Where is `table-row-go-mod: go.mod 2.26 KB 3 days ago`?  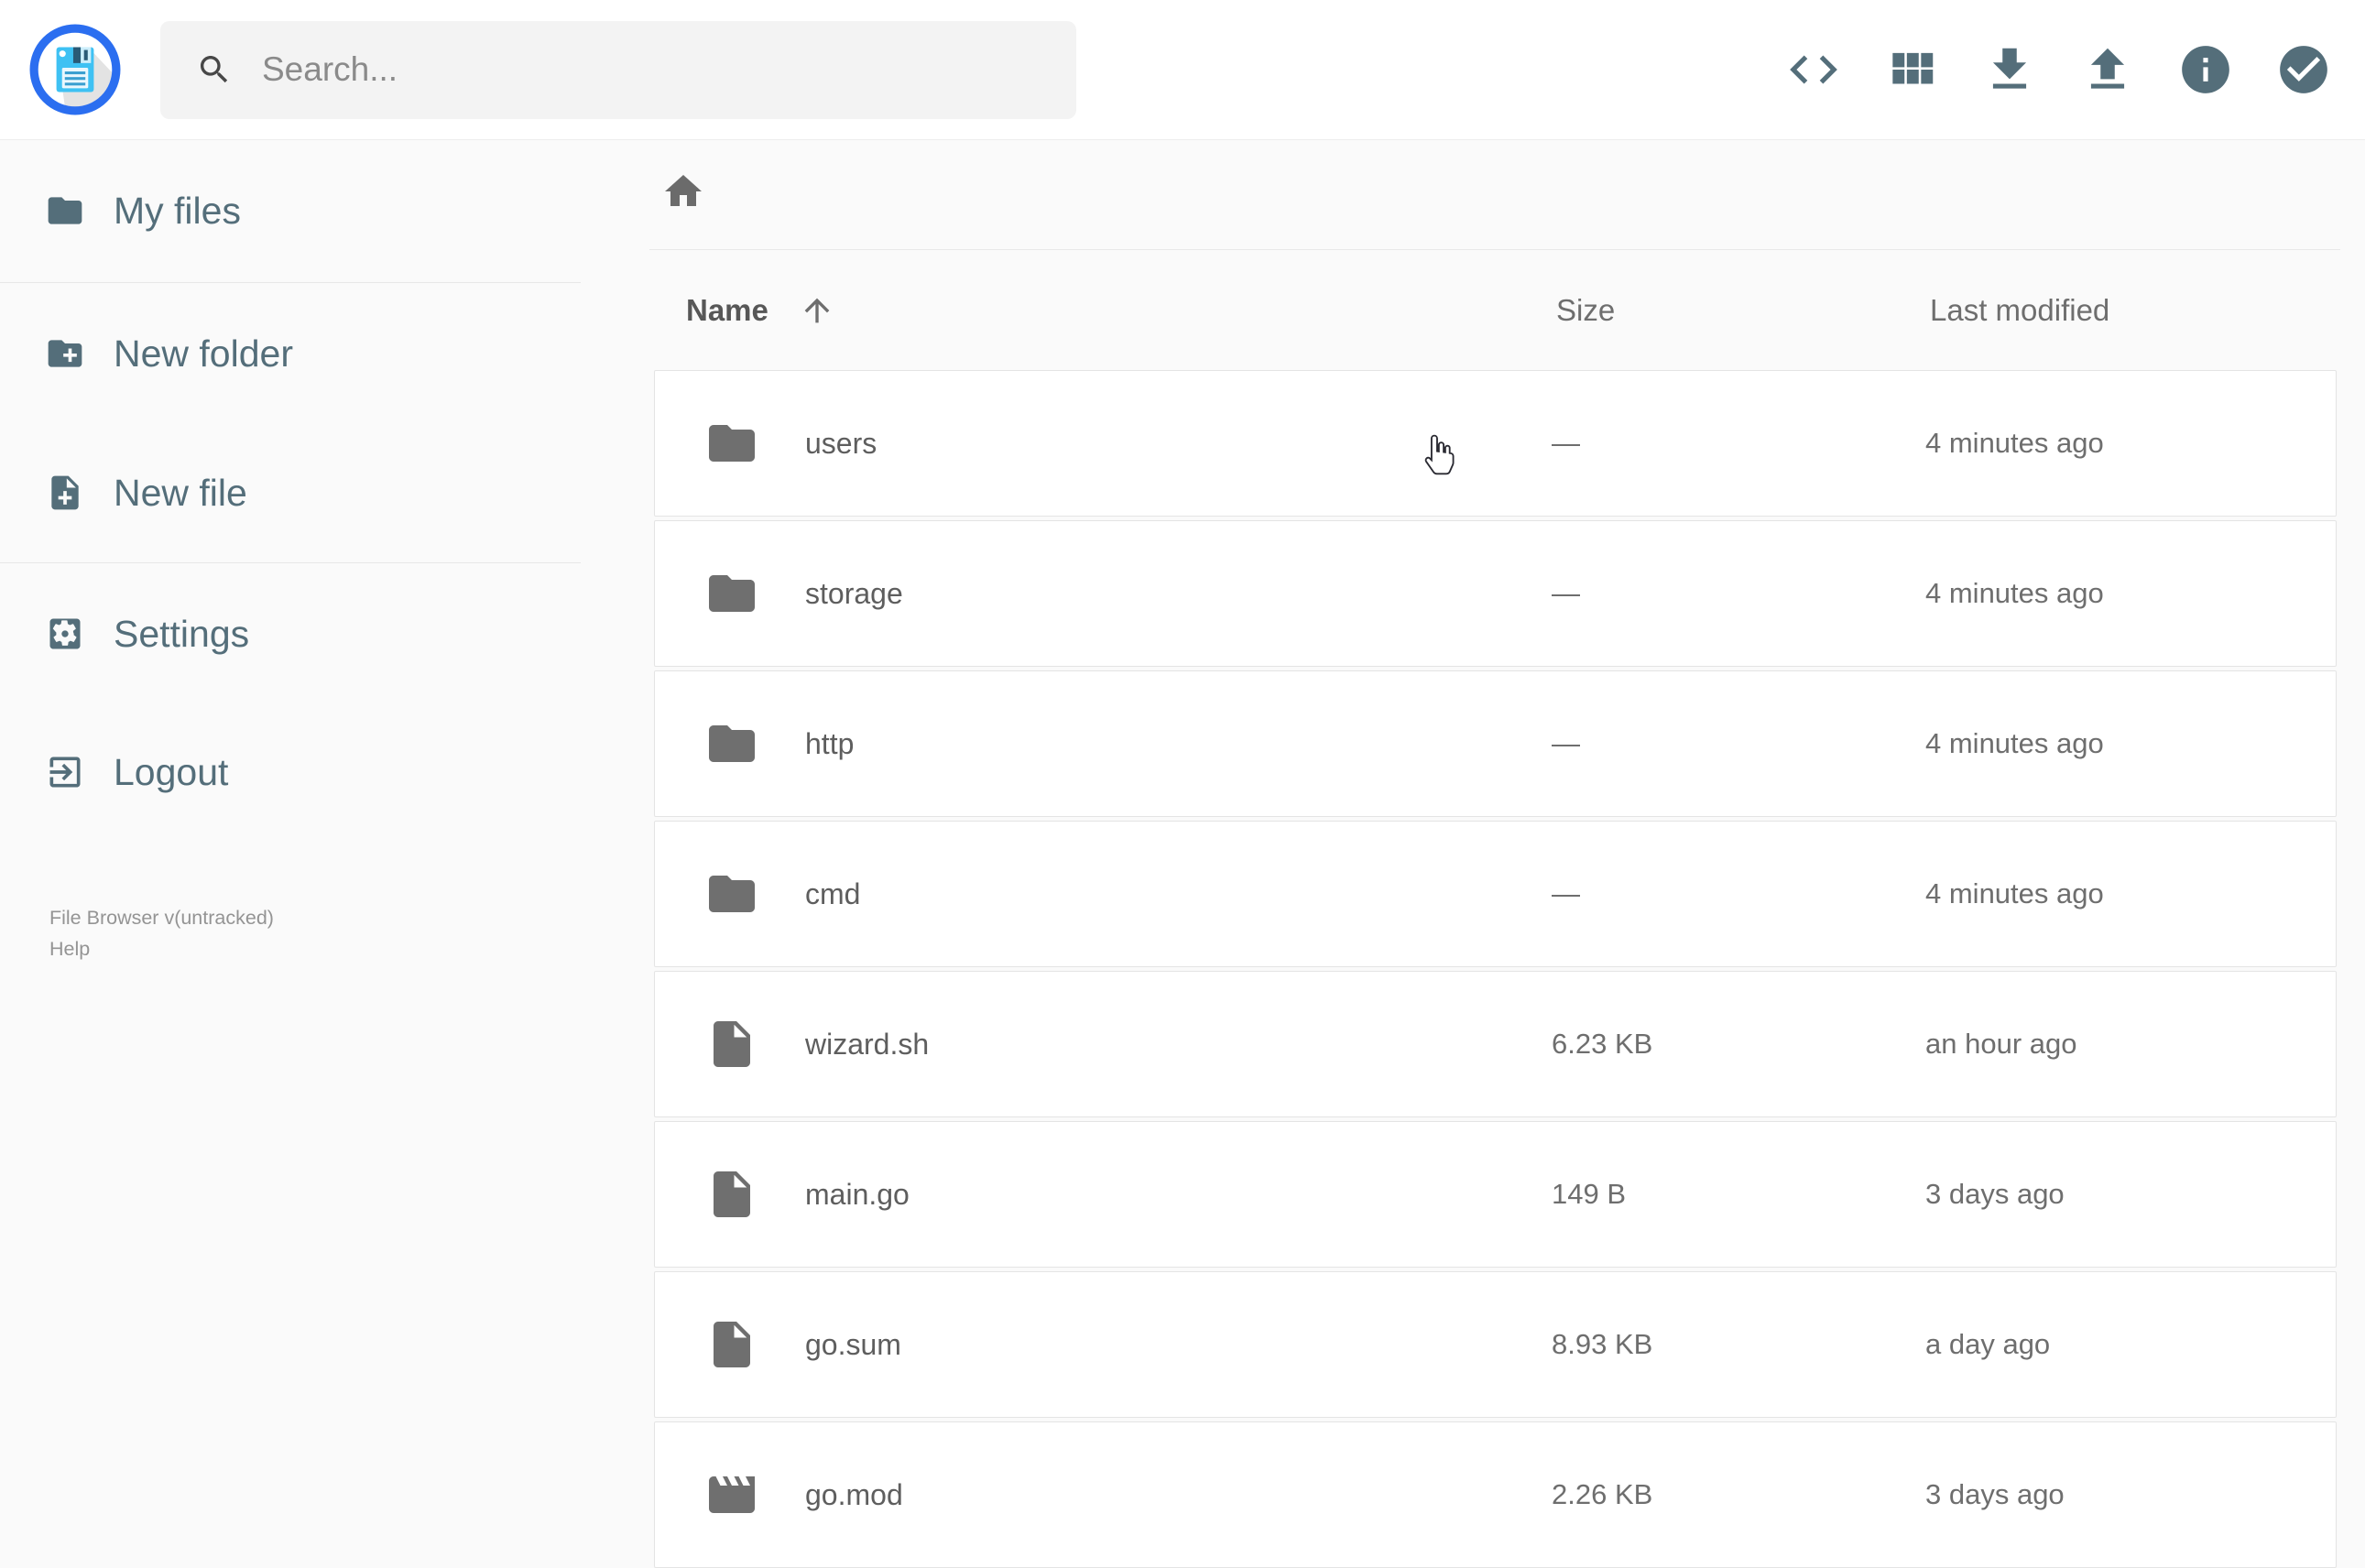 table-row-go-mod: go.mod 2.26 KB 3 days ago is located at coordinates (1495, 1494).